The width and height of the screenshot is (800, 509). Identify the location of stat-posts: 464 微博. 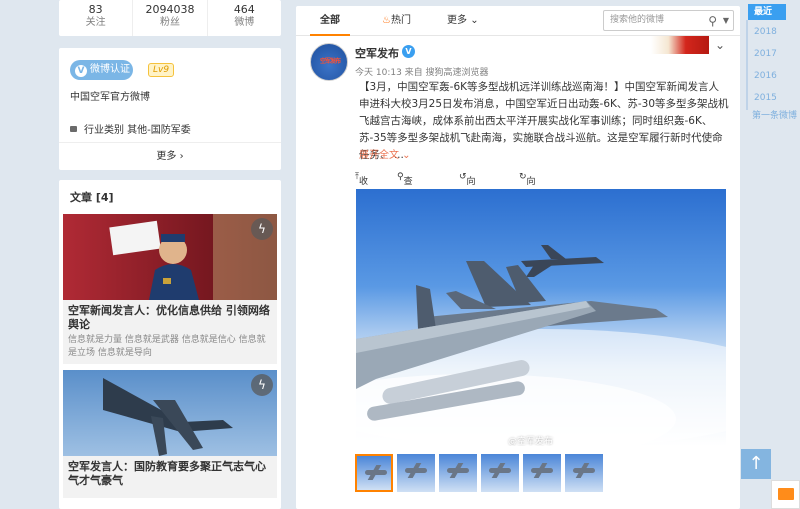
(244, 18).